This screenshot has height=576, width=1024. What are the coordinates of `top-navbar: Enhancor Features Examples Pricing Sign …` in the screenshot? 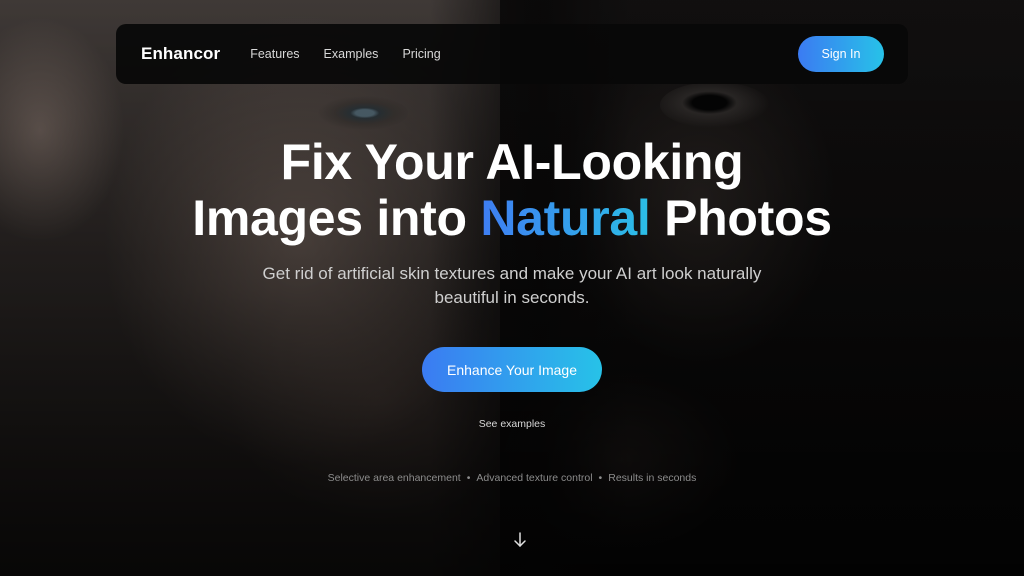 It's located at (512, 54).